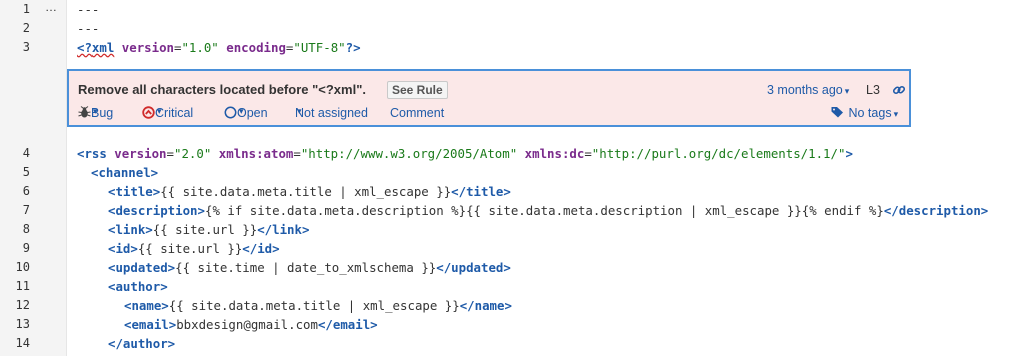  What do you see at coordinates (146, 305) in the screenshot?
I see `xml-open-tag: <name>` at bounding box center [146, 305].